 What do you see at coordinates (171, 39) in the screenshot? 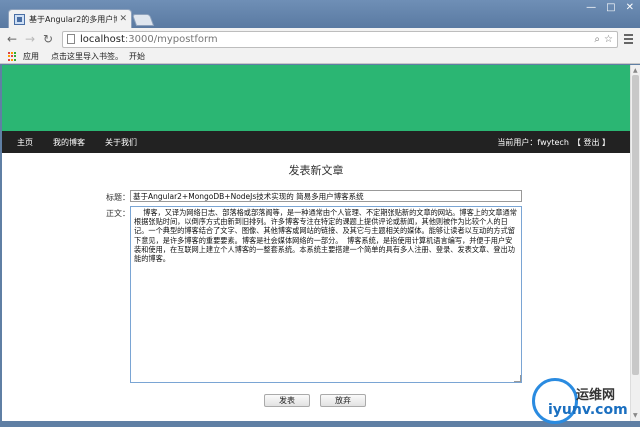
I see `url-path: :3000/mypostform` at bounding box center [171, 39].